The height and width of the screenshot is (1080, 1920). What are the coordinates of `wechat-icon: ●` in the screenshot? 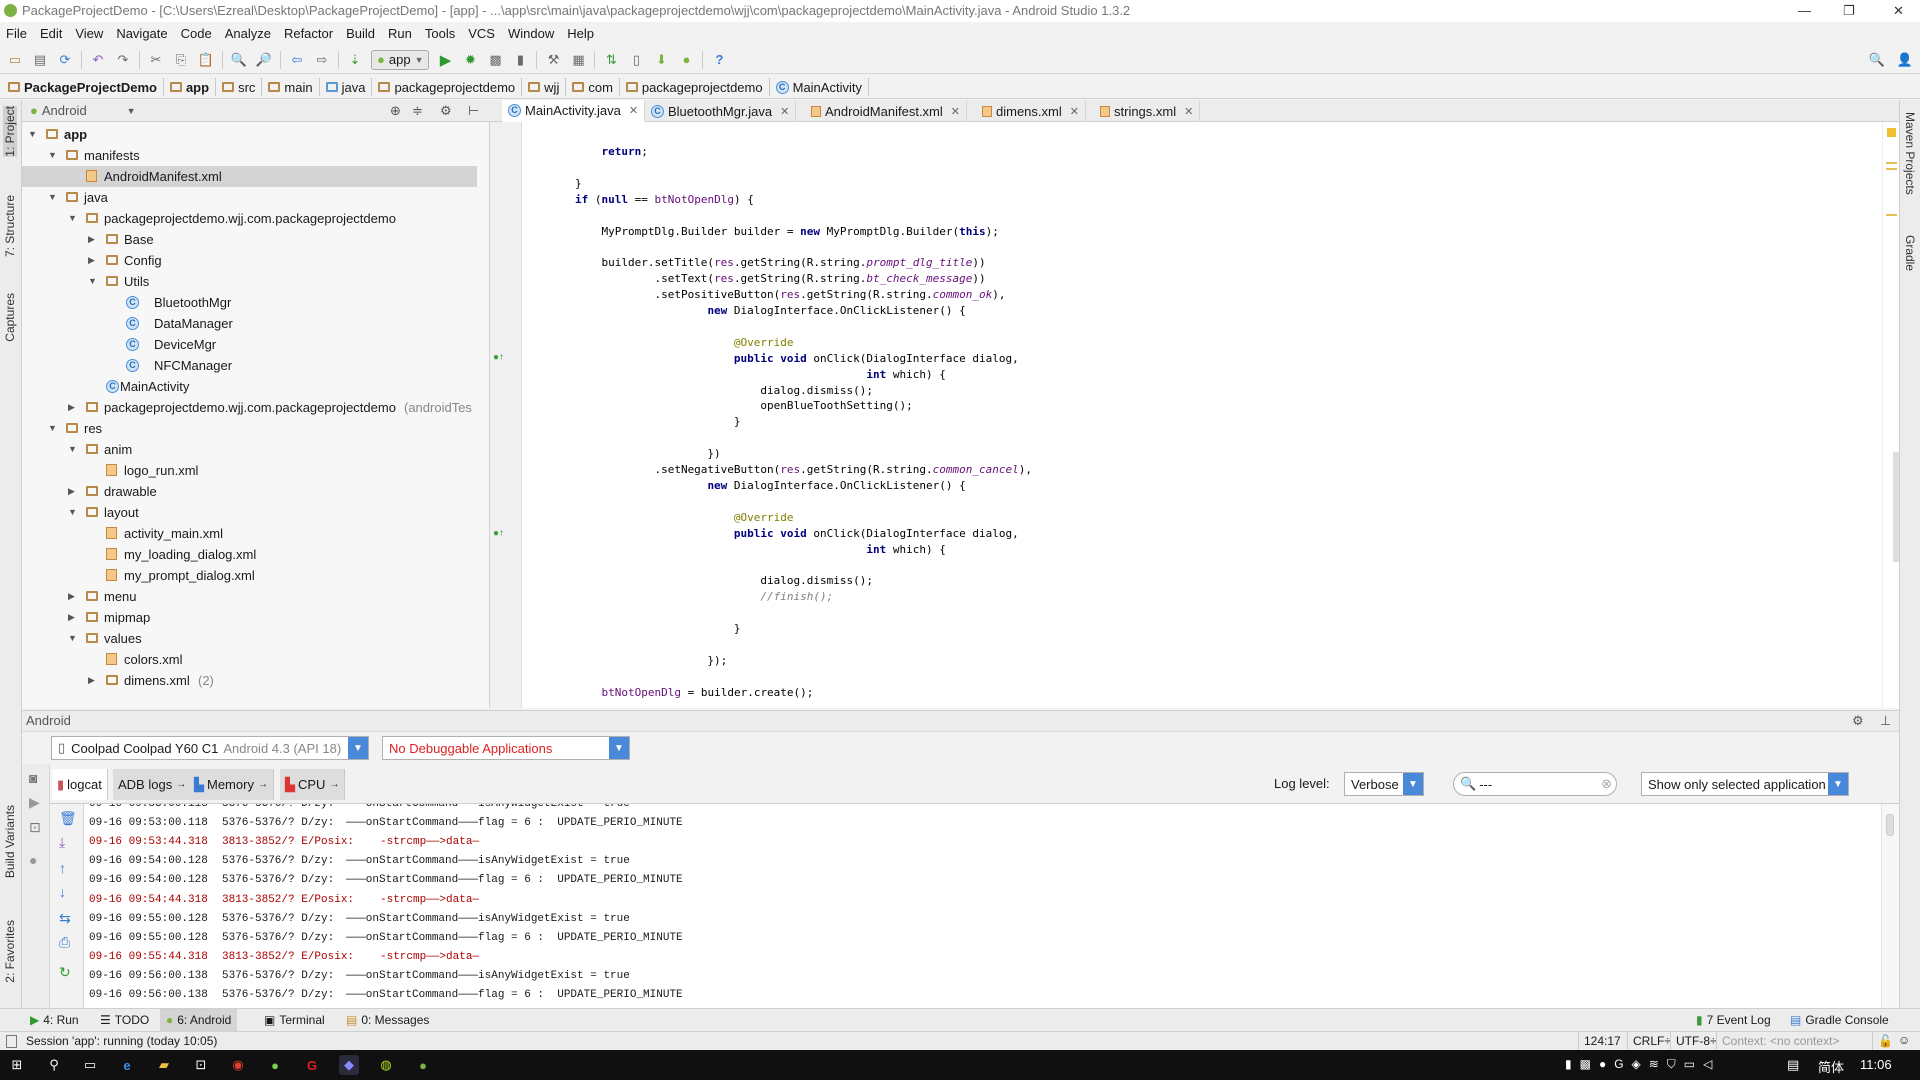 It's located at (275, 1065).